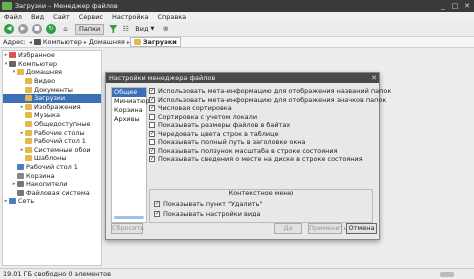  Describe the element at coordinates (57, 274) in the screenshot. I see `status-text: 19.01 ГБ свободно 0 элементов` at that location.